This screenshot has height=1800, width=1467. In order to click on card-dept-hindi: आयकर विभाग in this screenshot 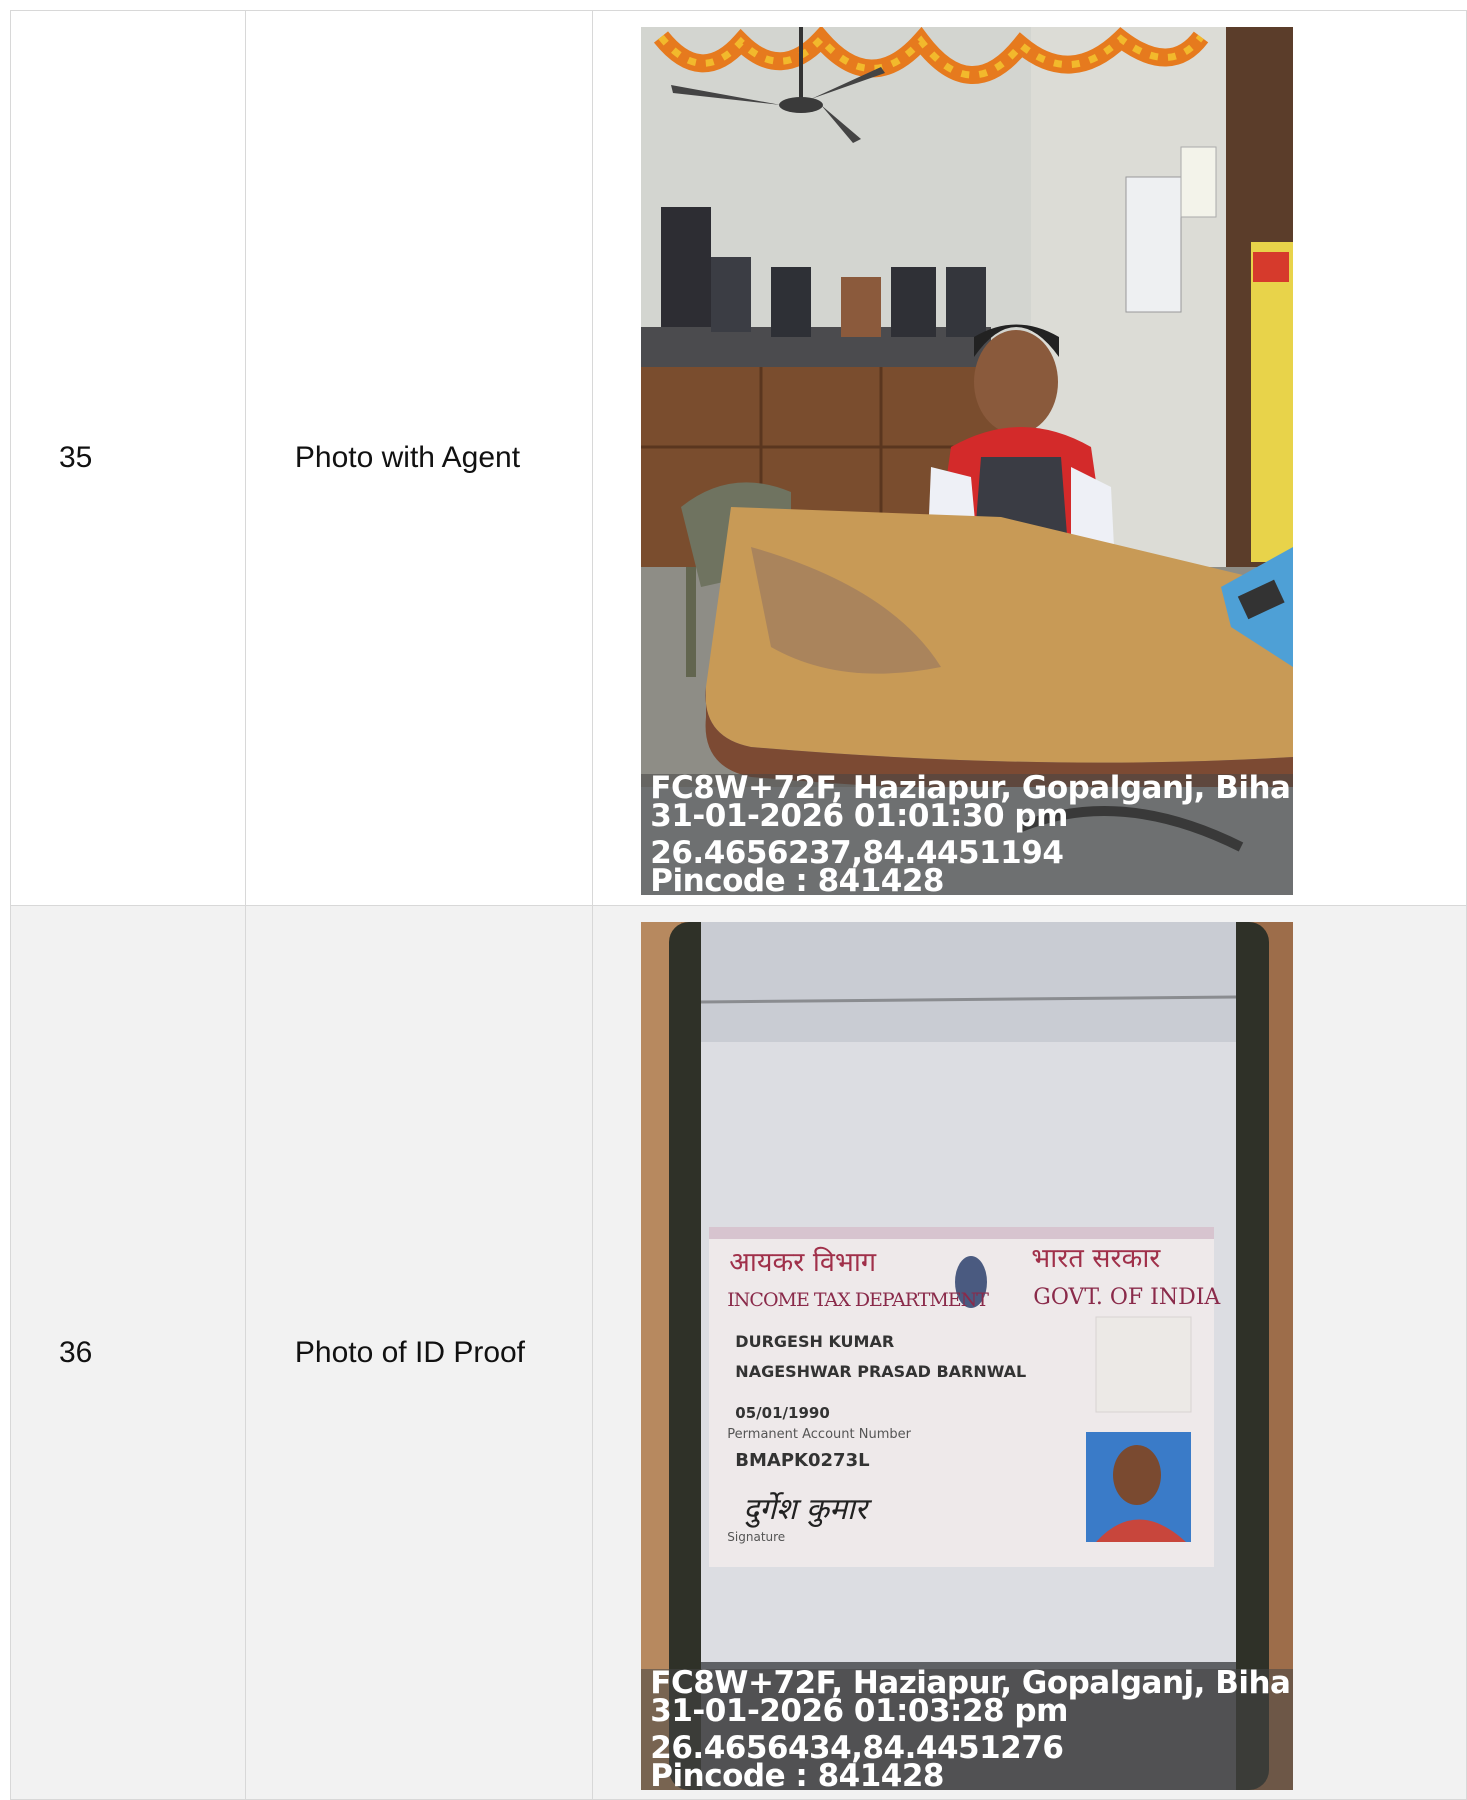, I will do `click(803, 1262)`.